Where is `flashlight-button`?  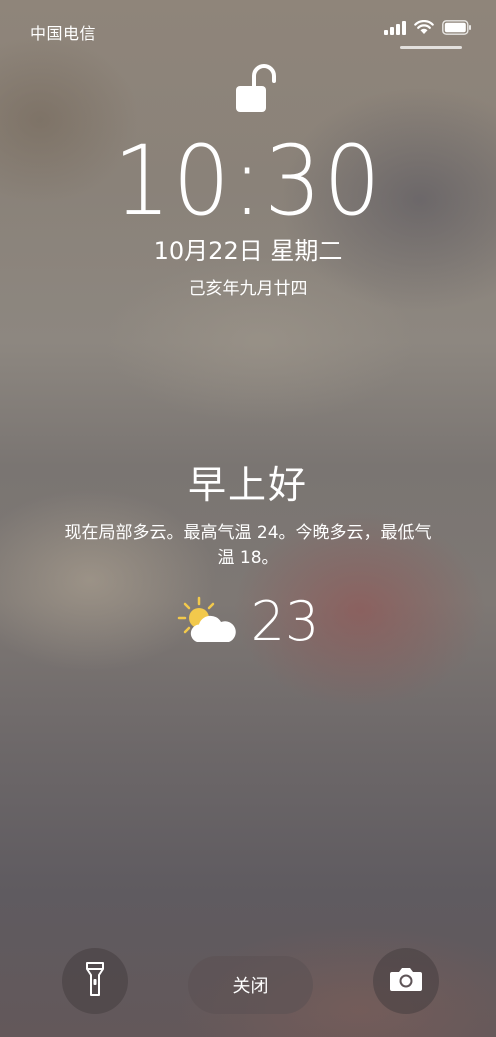 flashlight-button is located at coordinates (95, 981).